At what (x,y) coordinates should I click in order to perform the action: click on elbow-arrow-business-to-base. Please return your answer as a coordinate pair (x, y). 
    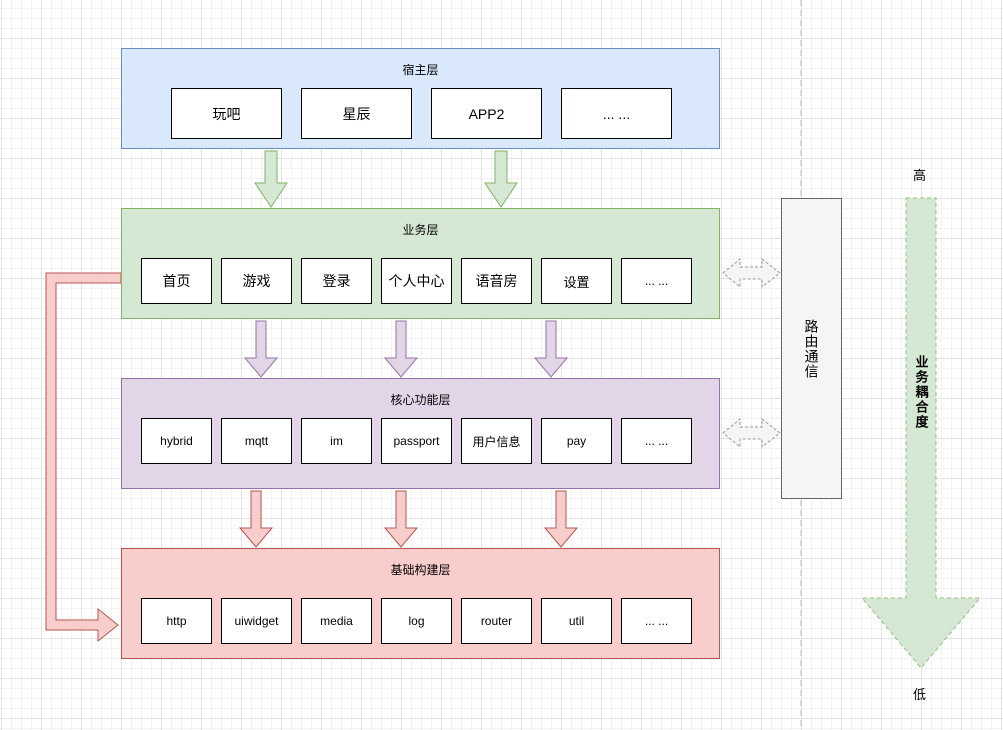
    Looking at the image, I should click on (83, 457).